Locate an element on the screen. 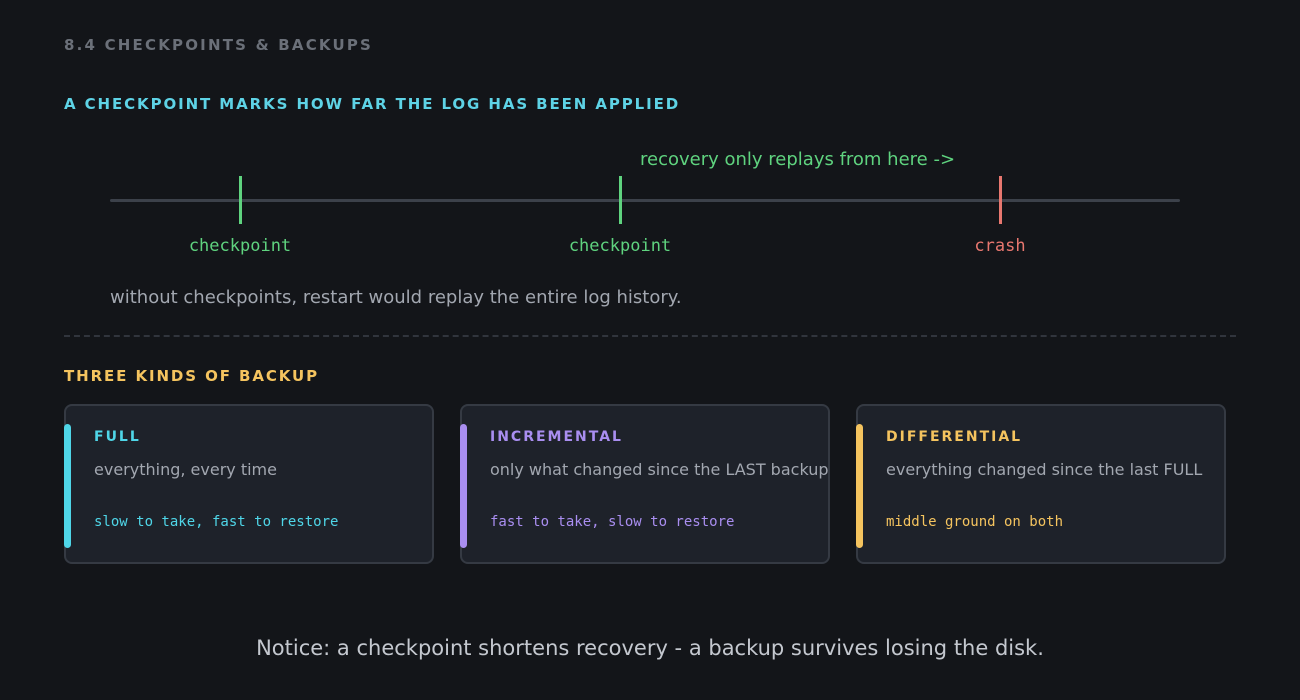  crash-label: crash is located at coordinates (1000, 246).